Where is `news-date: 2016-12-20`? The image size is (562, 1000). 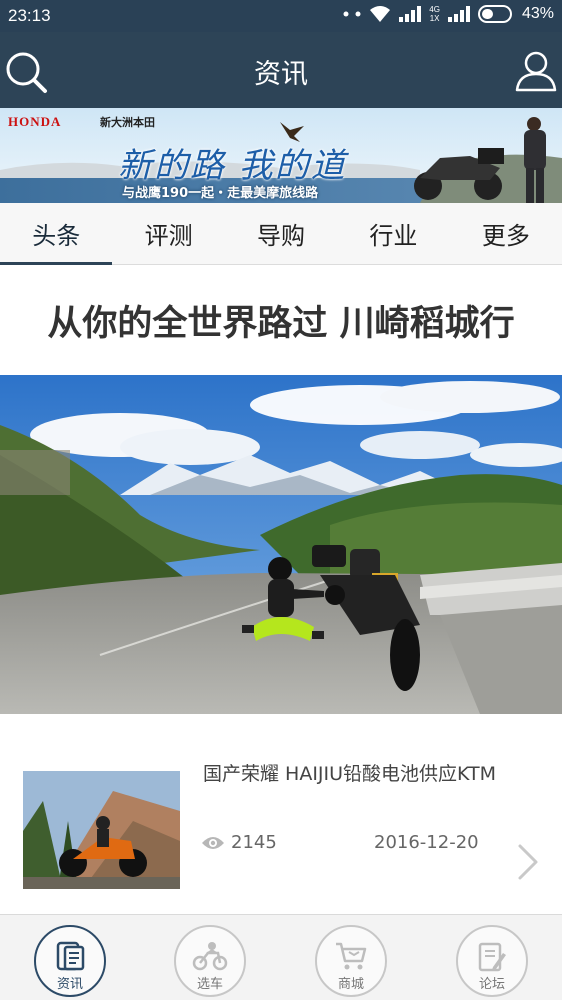 news-date: 2016-12-20 is located at coordinates (426, 842).